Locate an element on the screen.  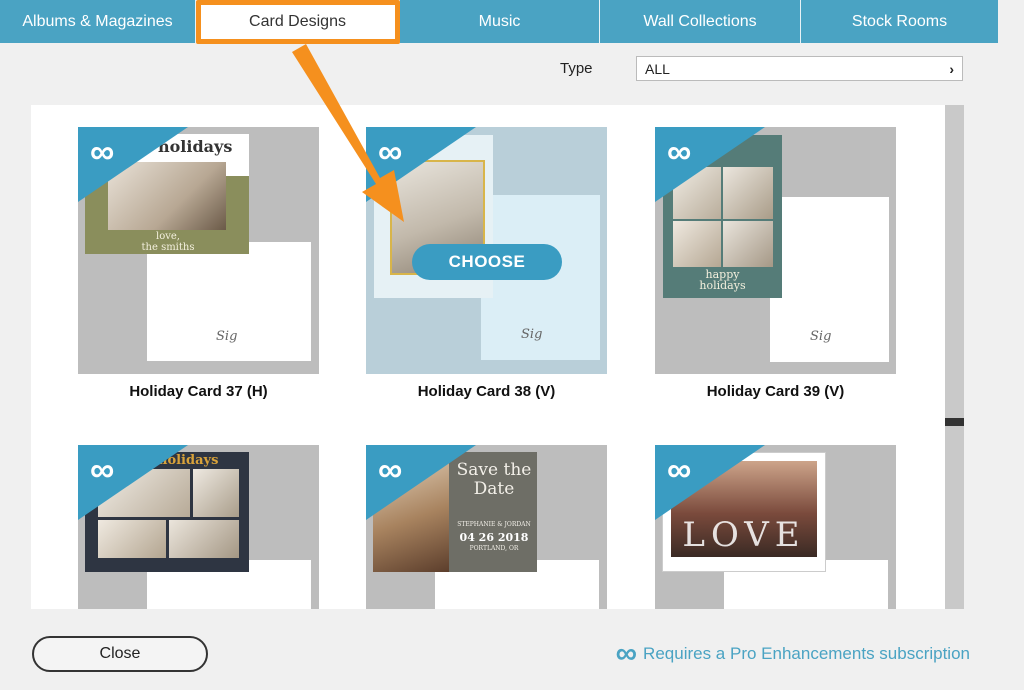
design-thumbnail: LOVE ∞ is located at coordinates (775, 527).